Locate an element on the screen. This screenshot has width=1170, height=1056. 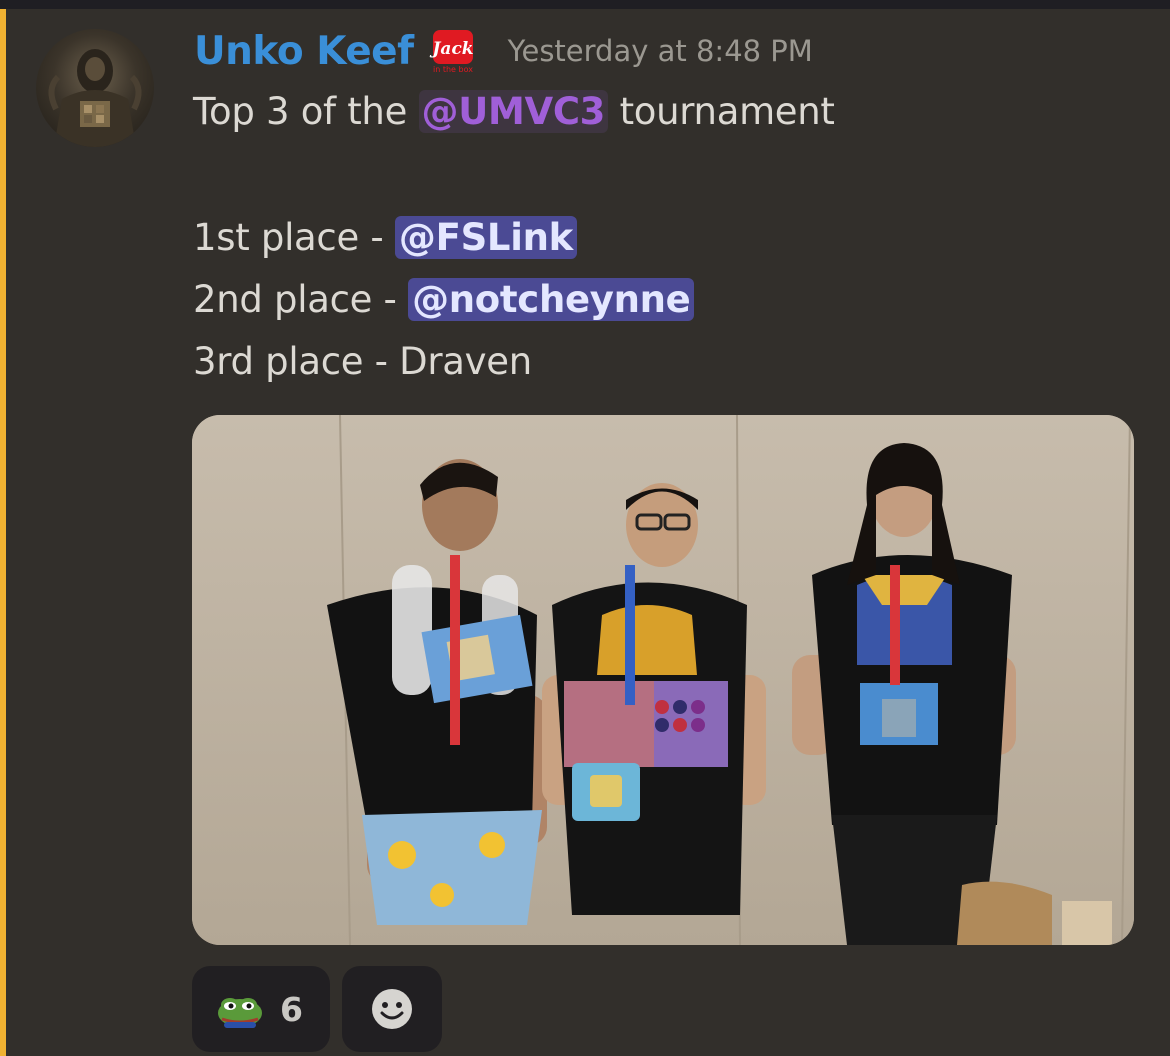
place-label: 3rd place - is located at coordinates (296, 361).